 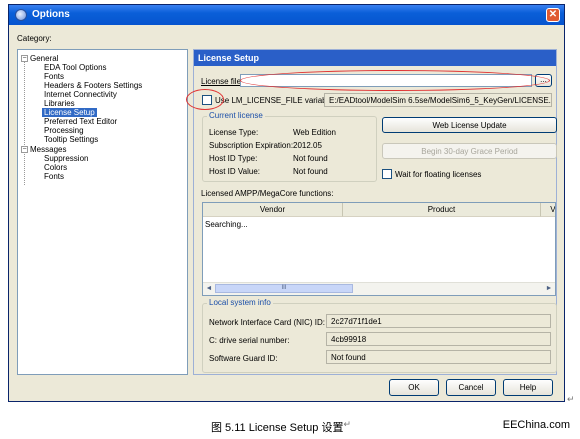 I want to click on column-header-vendor: Vendor, so click(x=273, y=210).